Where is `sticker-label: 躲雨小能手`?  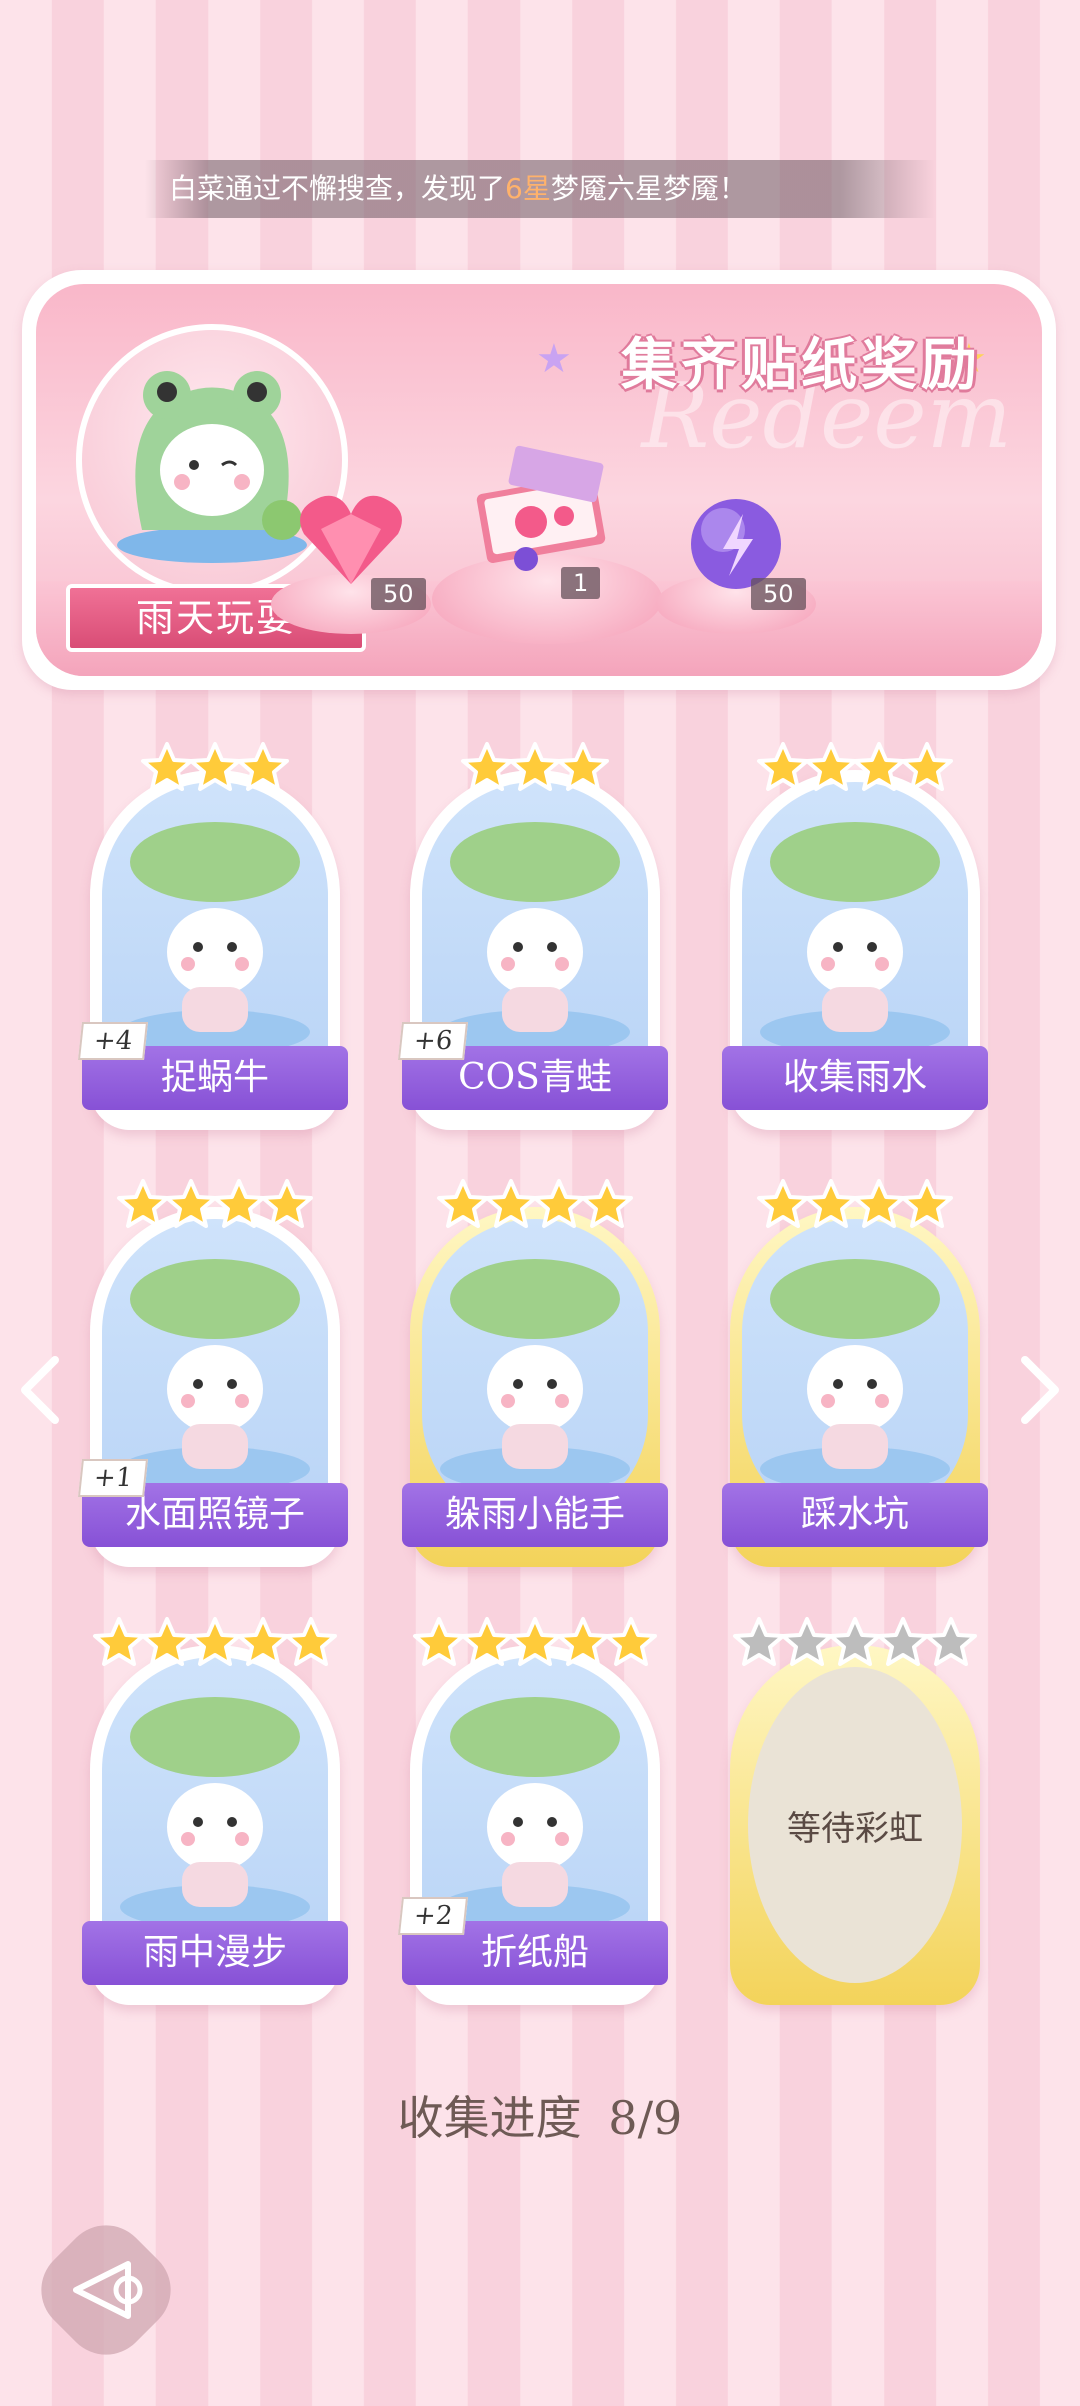 sticker-label: 躲雨小能手 is located at coordinates (535, 1515).